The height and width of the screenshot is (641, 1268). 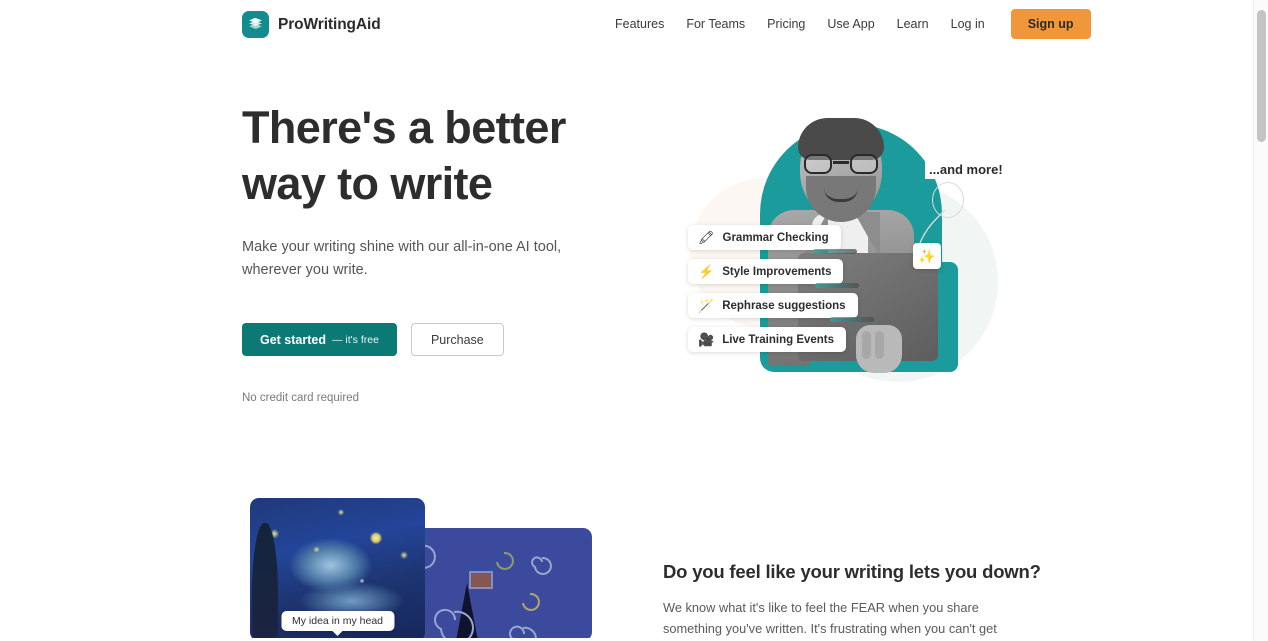 I want to click on get-started-sublabel: — it's free, so click(x=355, y=339).